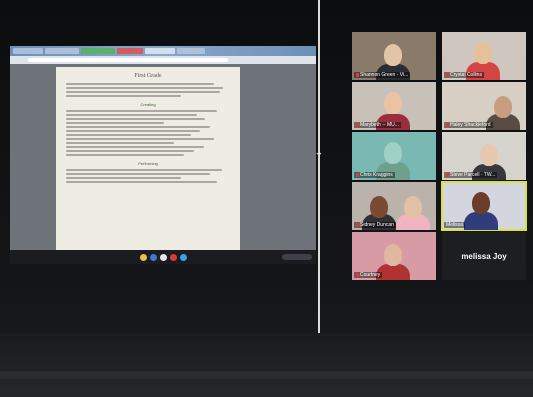  Describe the element at coordinates (148, 104) in the screenshot. I see `document-section-heading: Creating` at that location.